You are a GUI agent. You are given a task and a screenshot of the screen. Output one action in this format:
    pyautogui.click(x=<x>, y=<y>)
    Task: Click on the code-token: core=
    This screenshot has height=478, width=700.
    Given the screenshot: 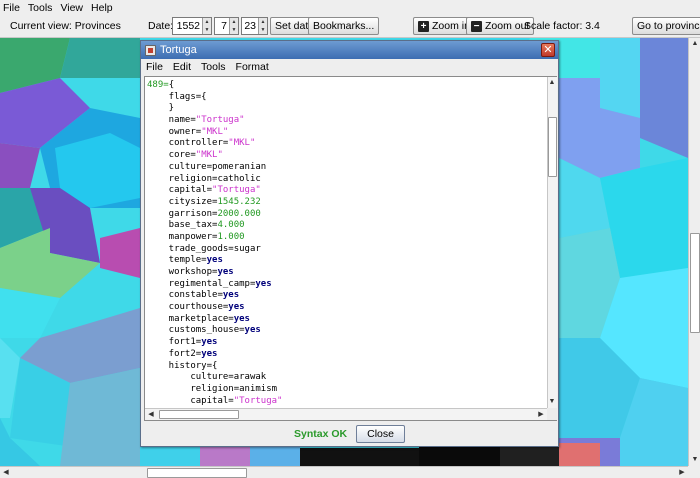 What is the action you would take?
    pyautogui.click(x=171, y=155)
    